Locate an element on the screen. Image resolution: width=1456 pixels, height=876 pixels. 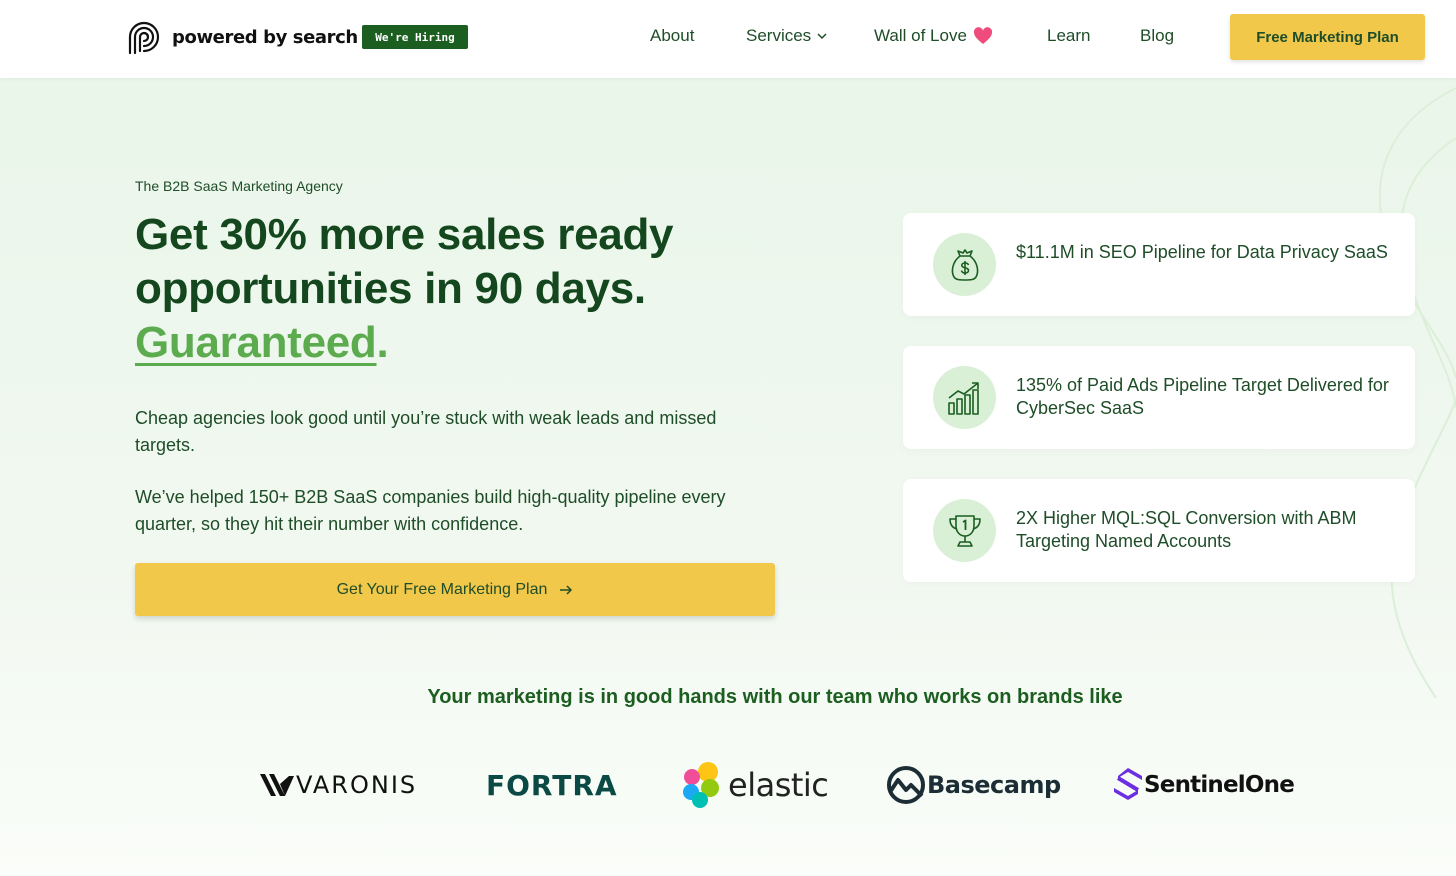
logo-fingerprint-icon is located at coordinates (144, 38).